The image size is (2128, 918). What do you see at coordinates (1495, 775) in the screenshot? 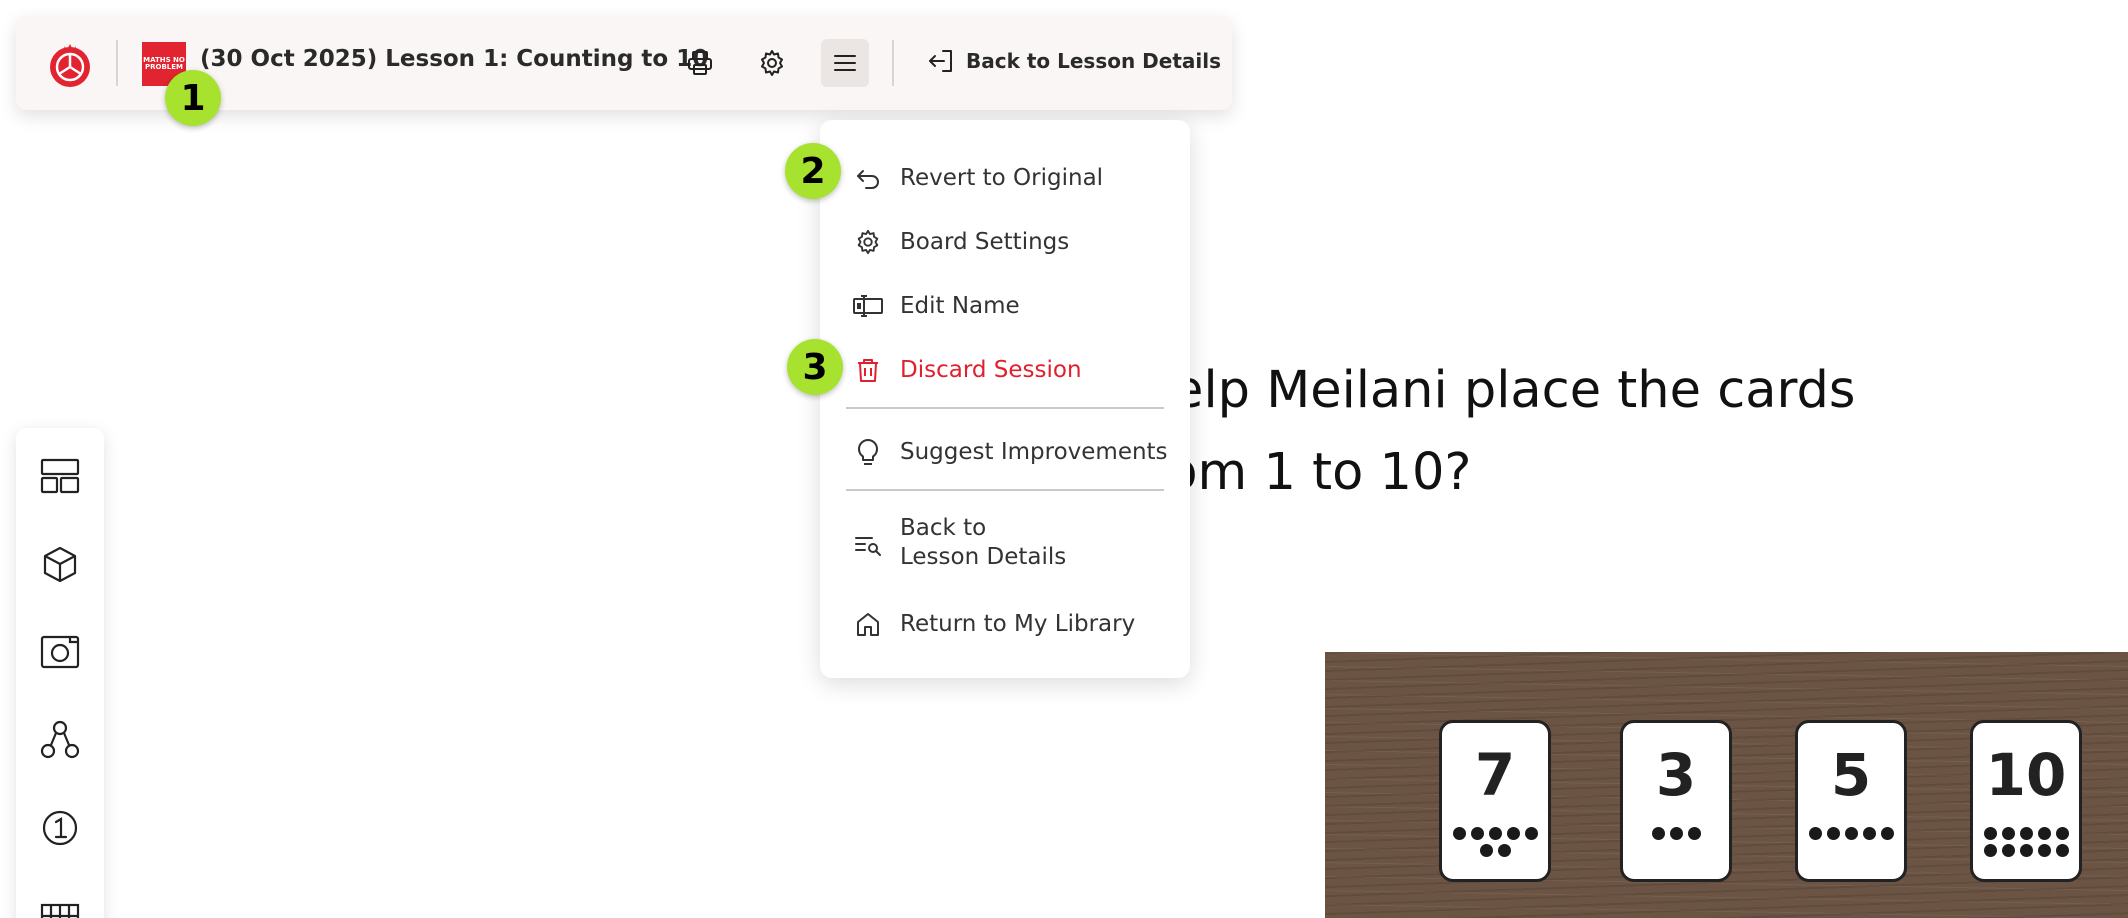
I see `card-number: 7` at bounding box center [1495, 775].